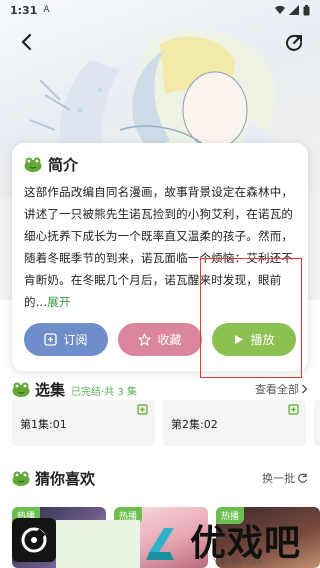 Image resolution: width=320 pixels, height=568 pixels. I want to click on subscribe-button: 订阅, so click(66, 339).